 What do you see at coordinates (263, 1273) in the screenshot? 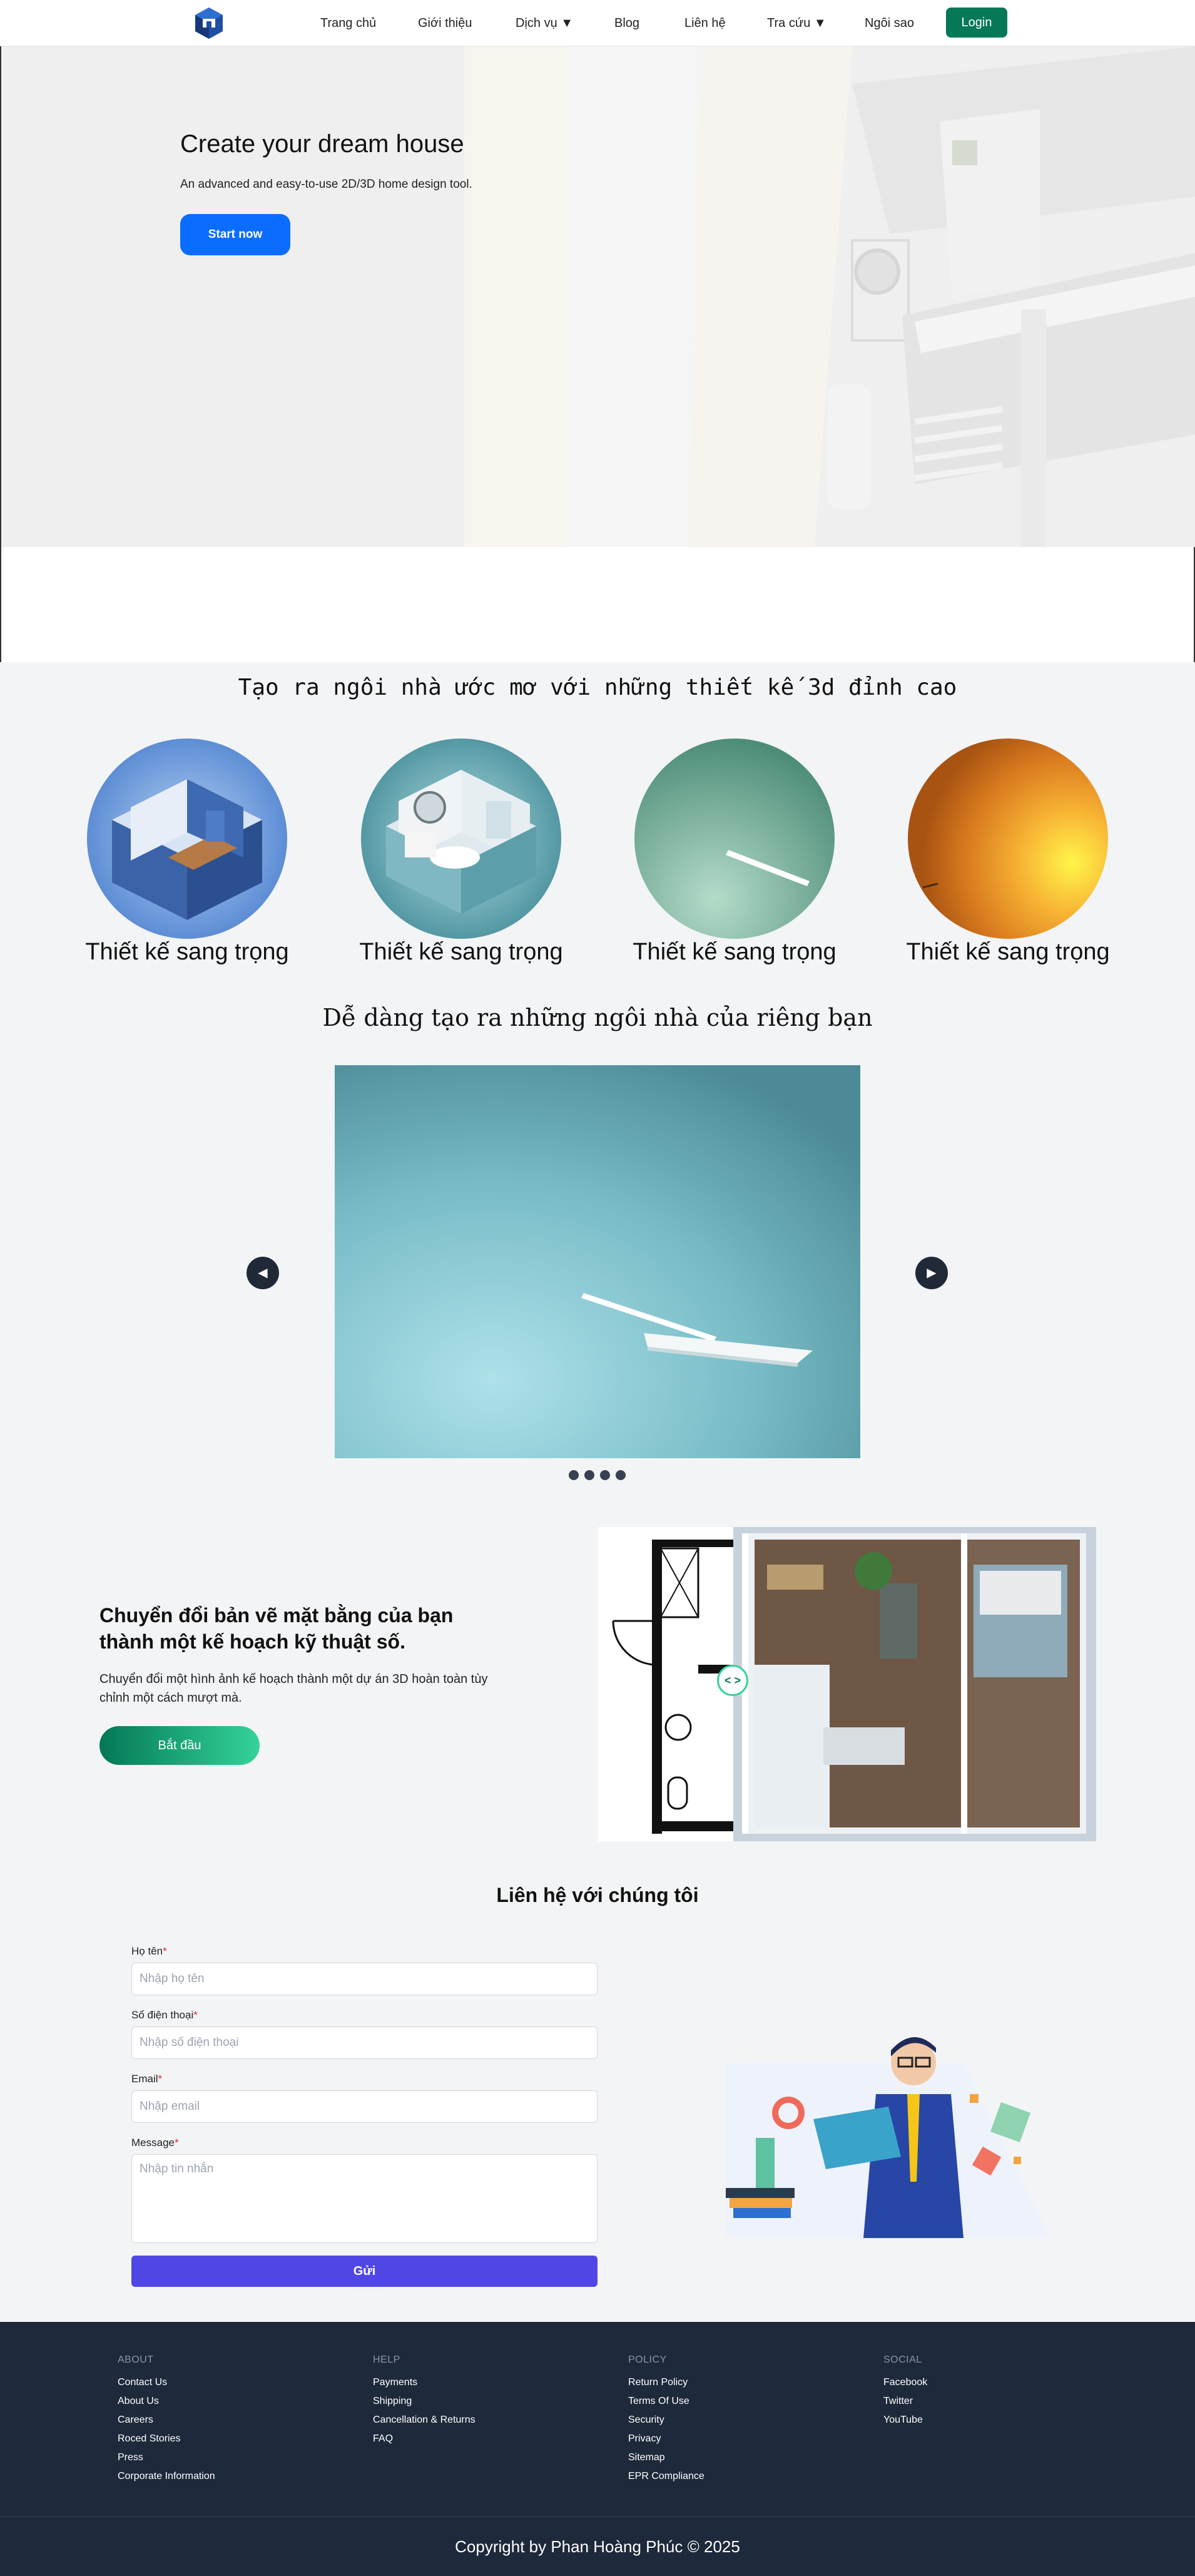
I see `carousel-prev-button: ◀` at bounding box center [263, 1273].